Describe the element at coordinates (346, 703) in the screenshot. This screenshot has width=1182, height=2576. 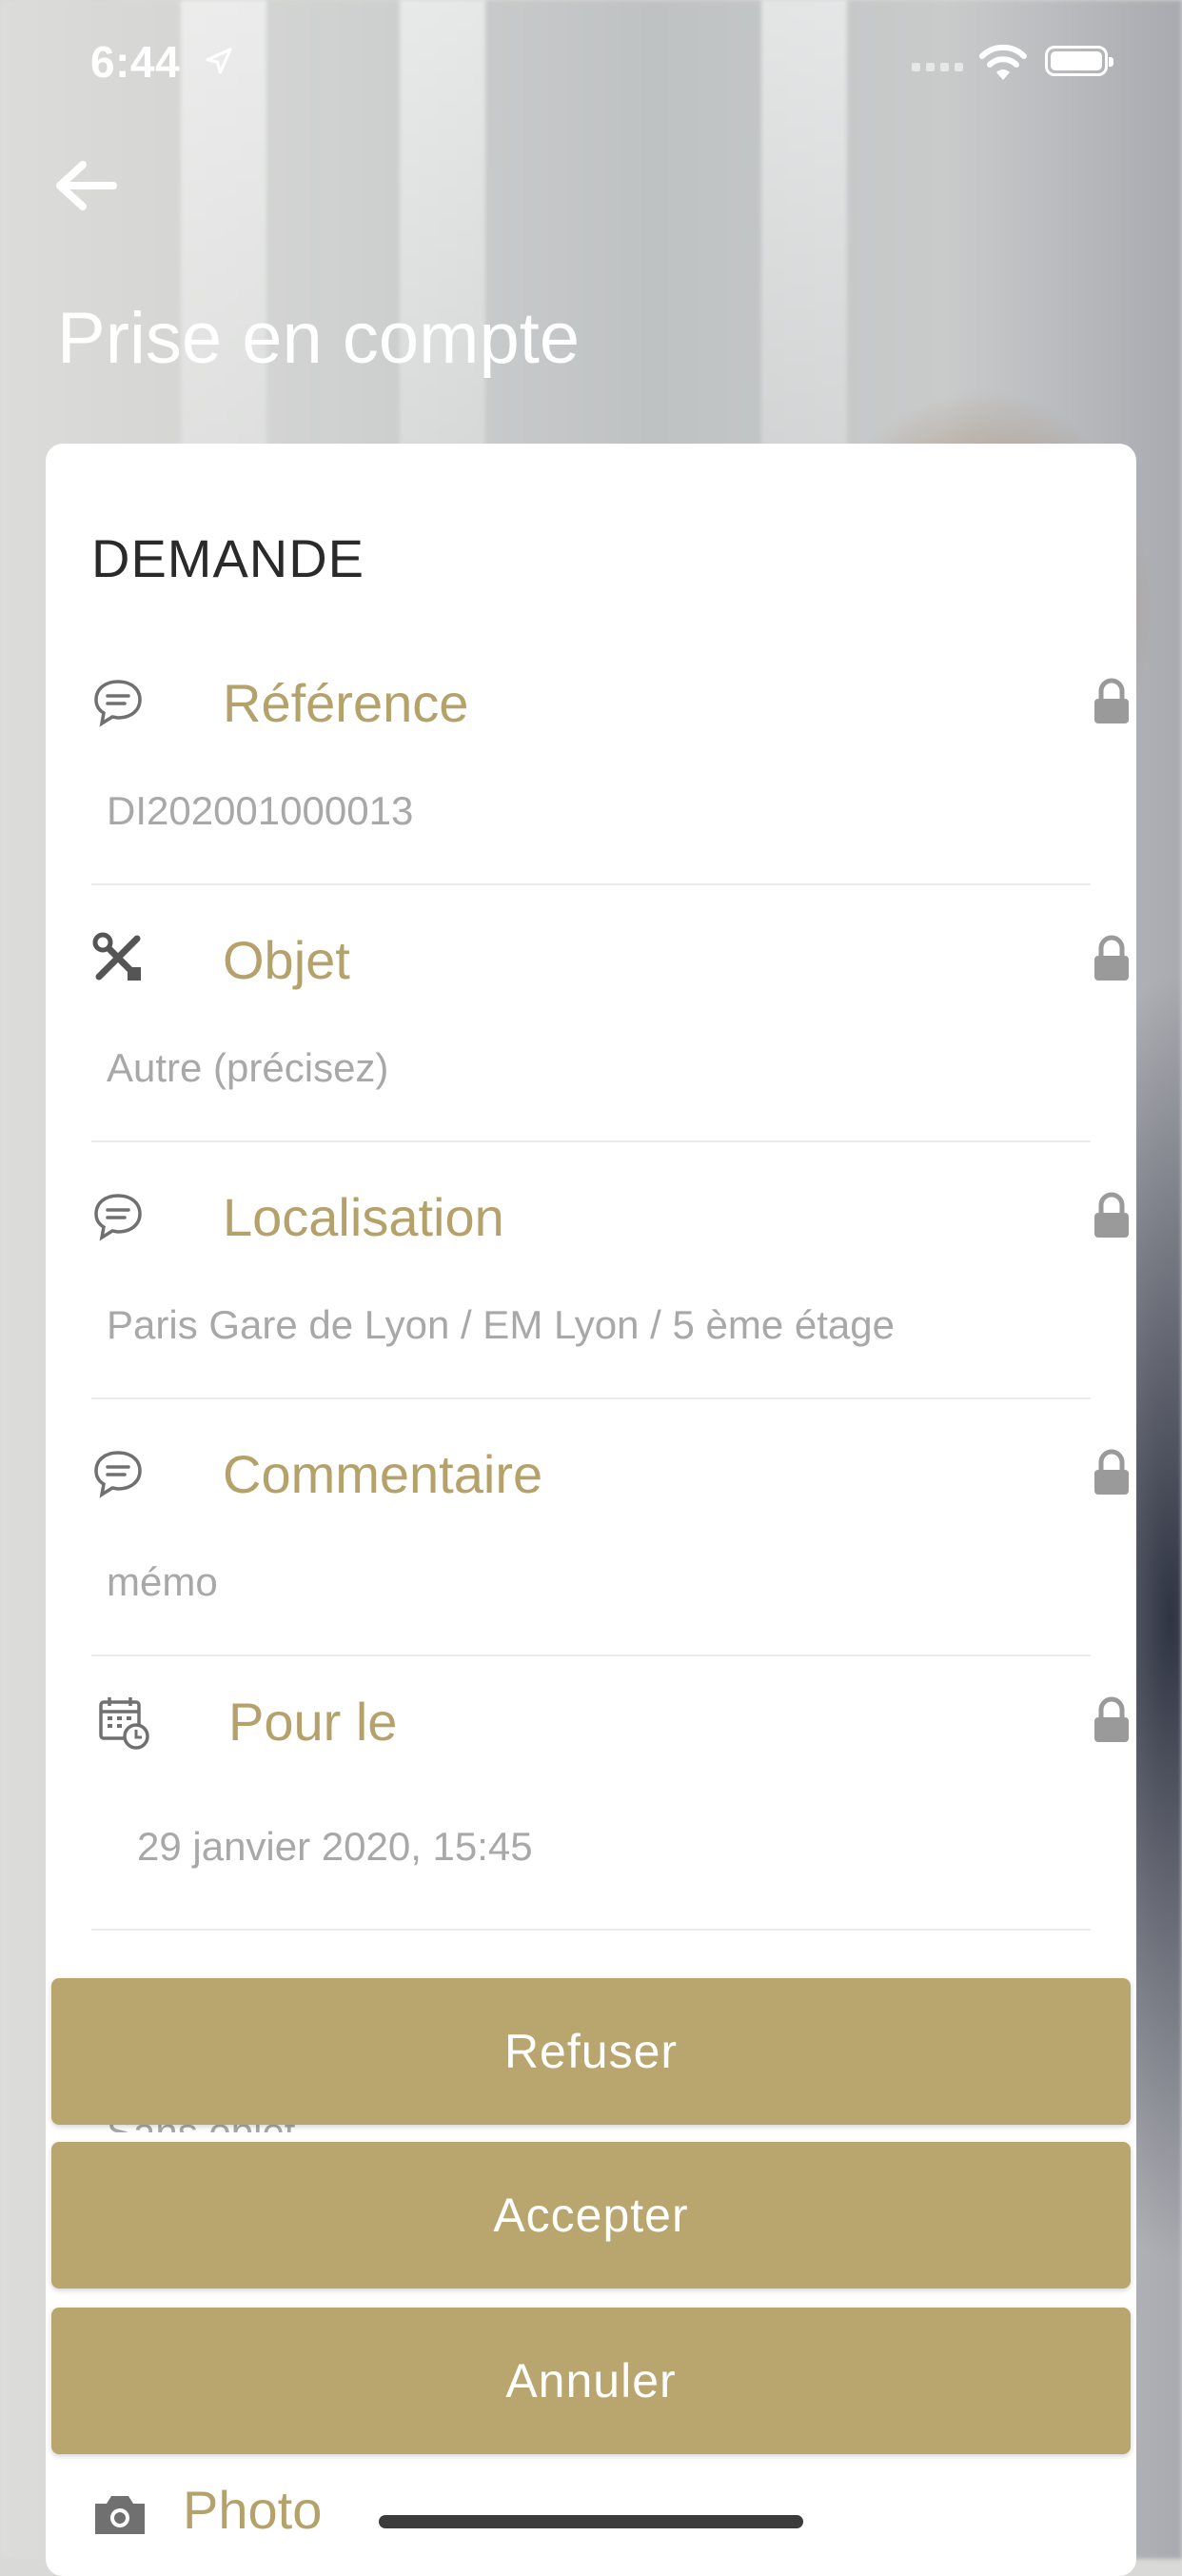
I see `field-label: Référence` at that location.